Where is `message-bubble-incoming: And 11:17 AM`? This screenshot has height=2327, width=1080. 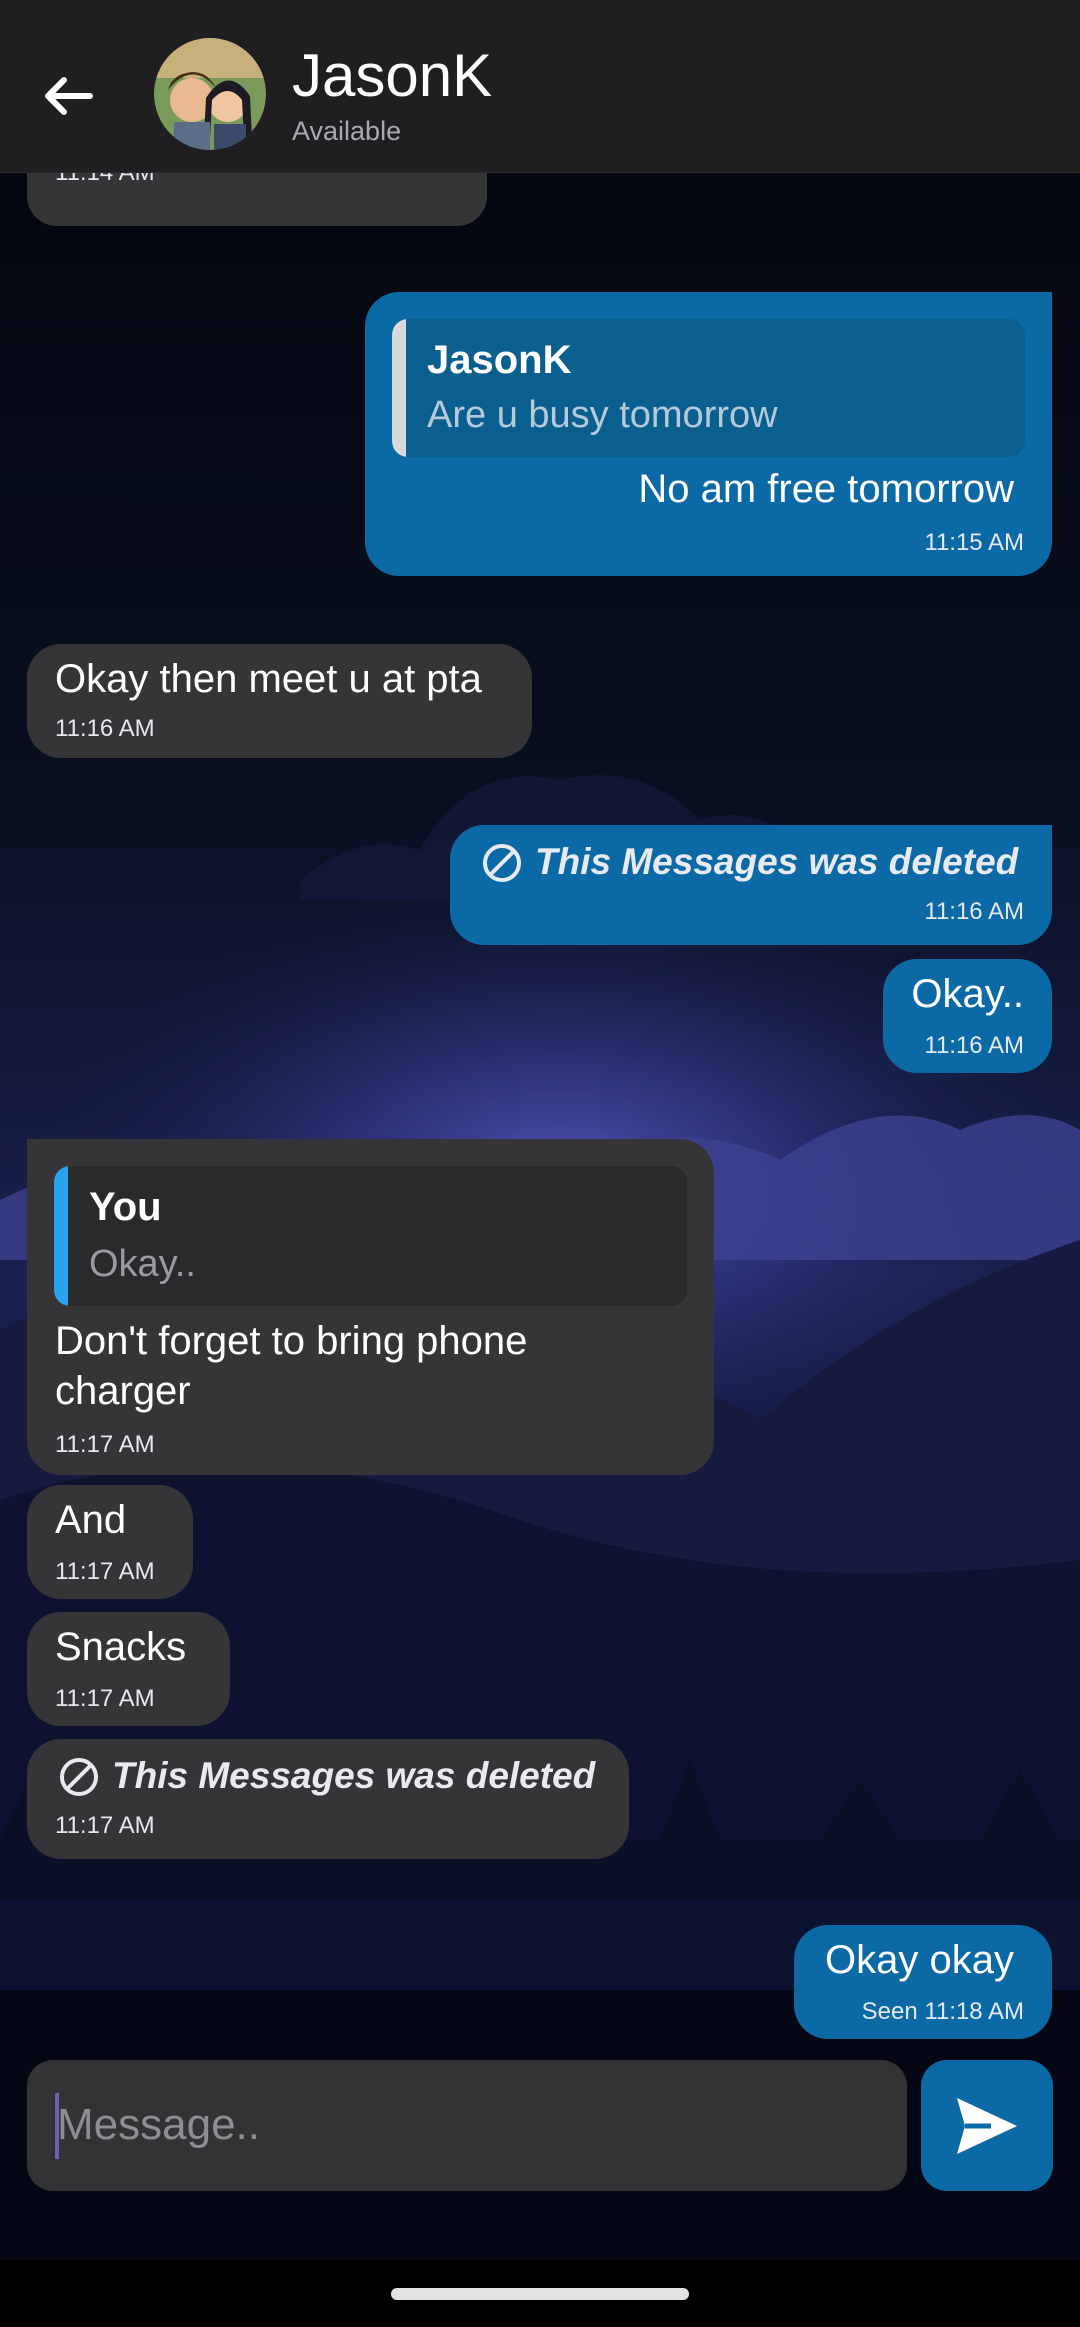
message-bubble-incoming: And 11:17 AM is located at coordinates (110, 1542).